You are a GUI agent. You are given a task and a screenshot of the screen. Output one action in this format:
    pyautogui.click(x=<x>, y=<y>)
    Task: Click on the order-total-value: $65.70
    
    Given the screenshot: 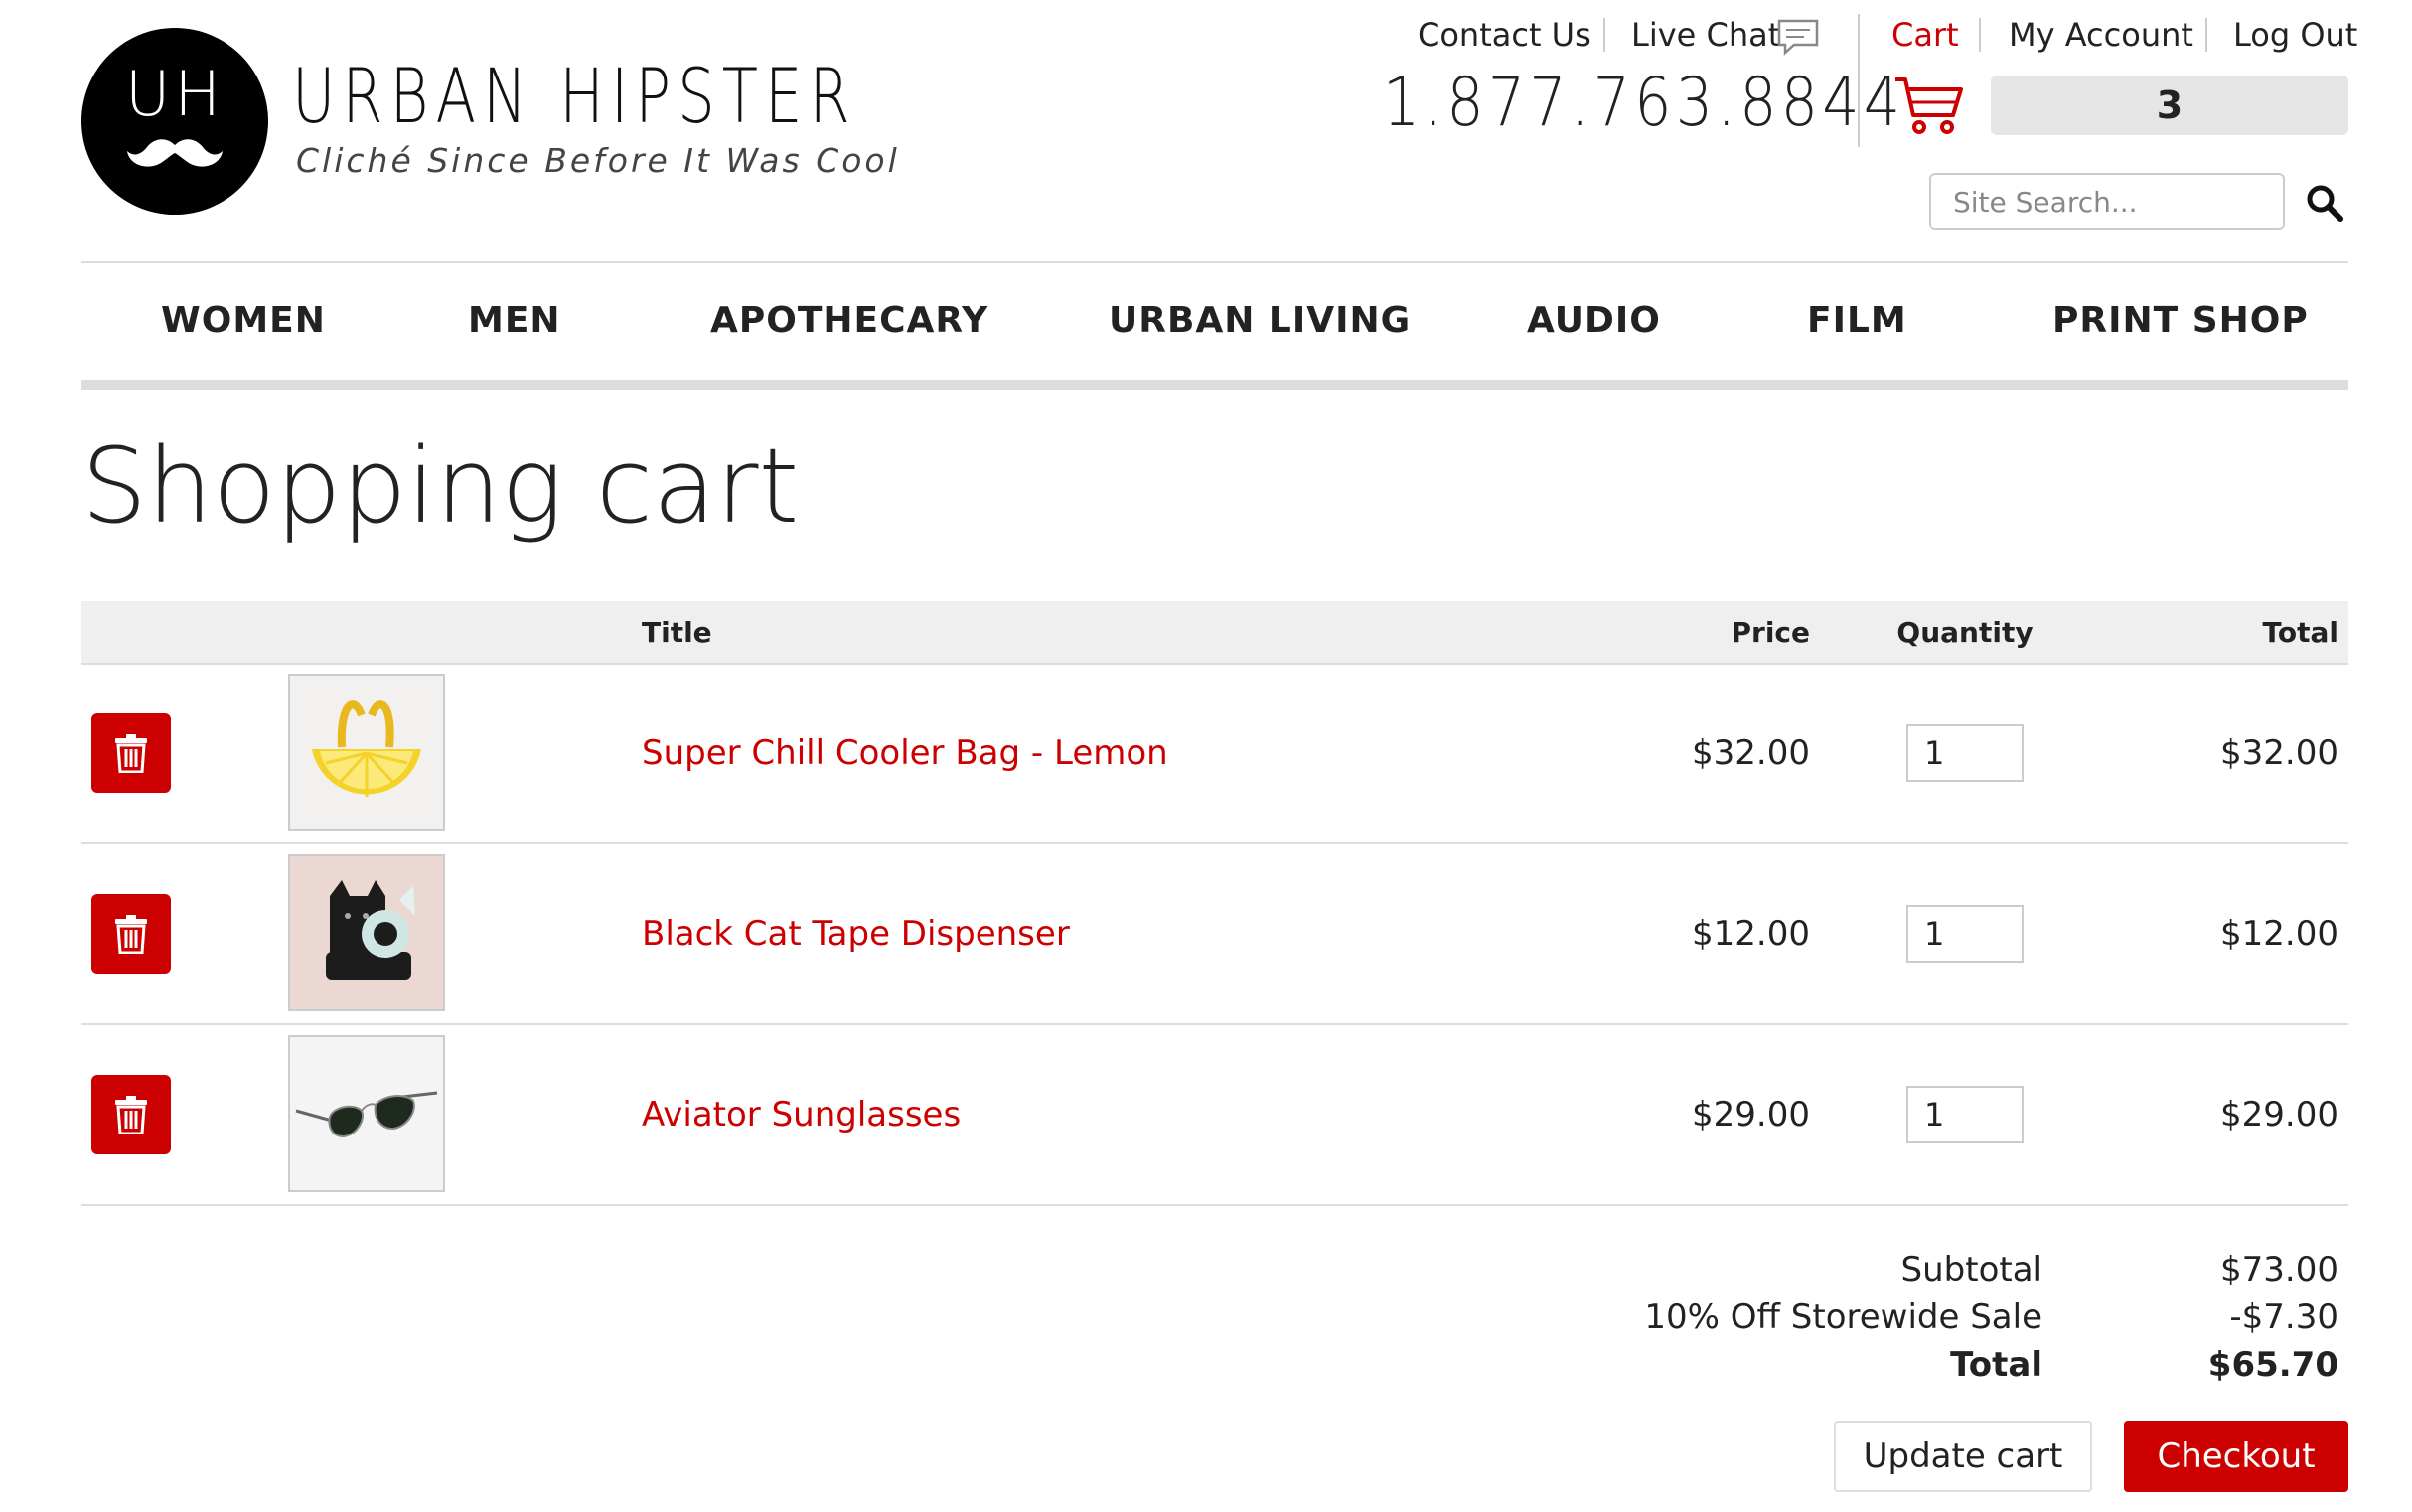 What is the action you would take?
    pyautogui.click(x=2272, y=1365)
    